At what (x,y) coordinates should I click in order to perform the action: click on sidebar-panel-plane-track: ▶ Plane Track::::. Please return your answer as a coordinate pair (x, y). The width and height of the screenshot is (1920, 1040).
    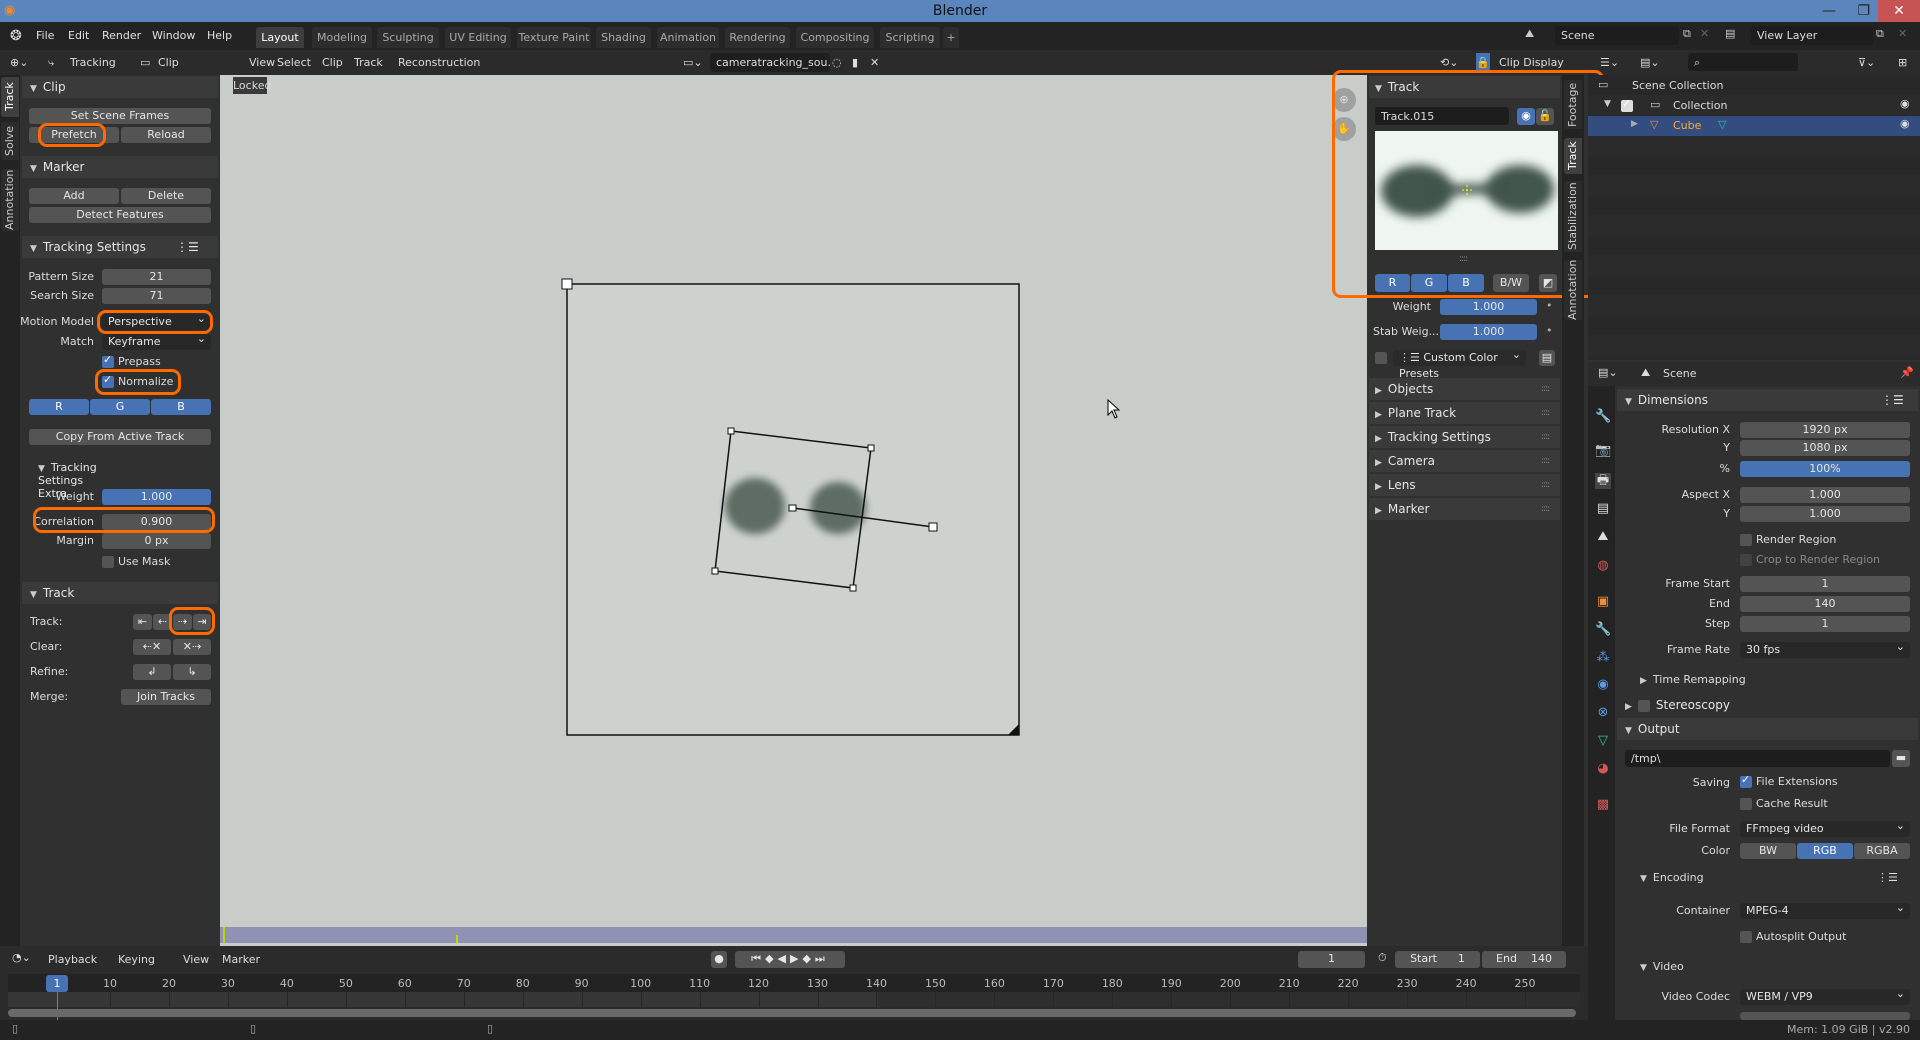
    Looking at the image, I should click on (1464, 413).